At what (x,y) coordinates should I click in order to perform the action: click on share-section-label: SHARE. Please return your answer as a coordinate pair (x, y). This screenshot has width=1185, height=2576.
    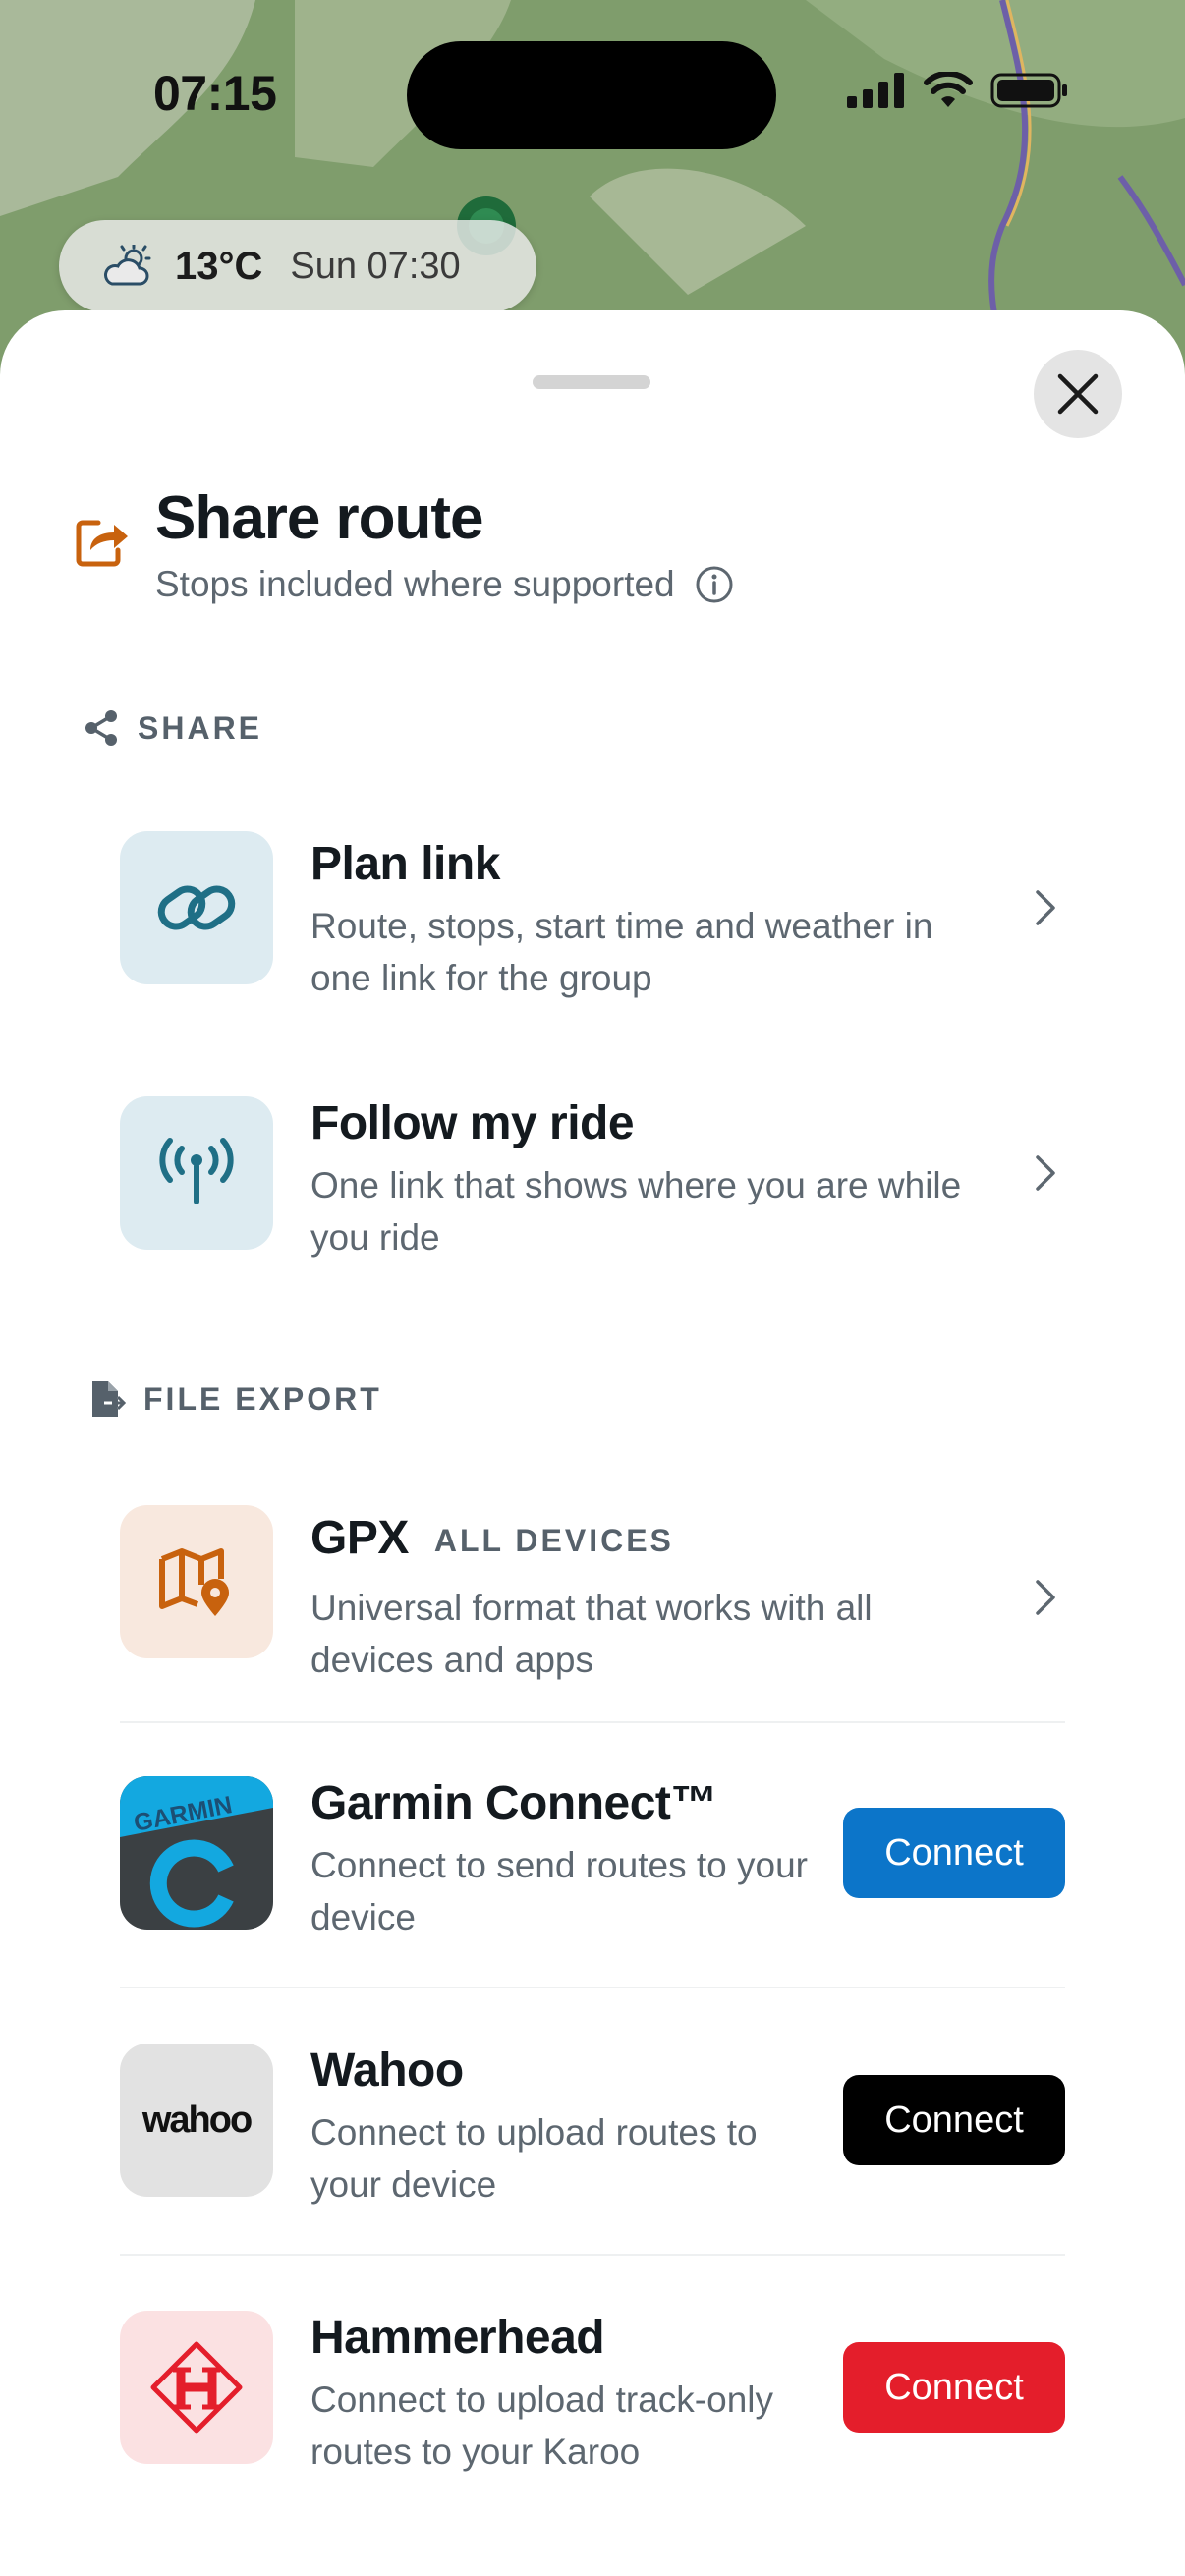
    Looking at the image, I should click on (172, 728).